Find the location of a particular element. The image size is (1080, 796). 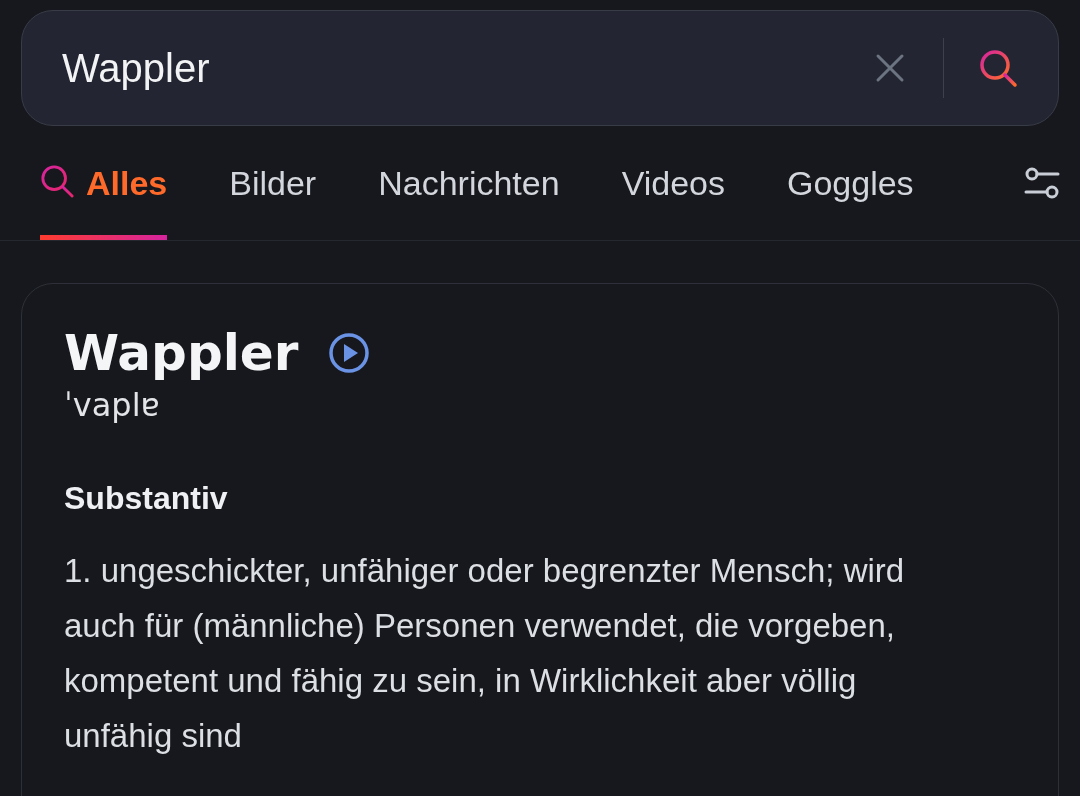

word-heading: Wappler is located at coordinates (181, 353).